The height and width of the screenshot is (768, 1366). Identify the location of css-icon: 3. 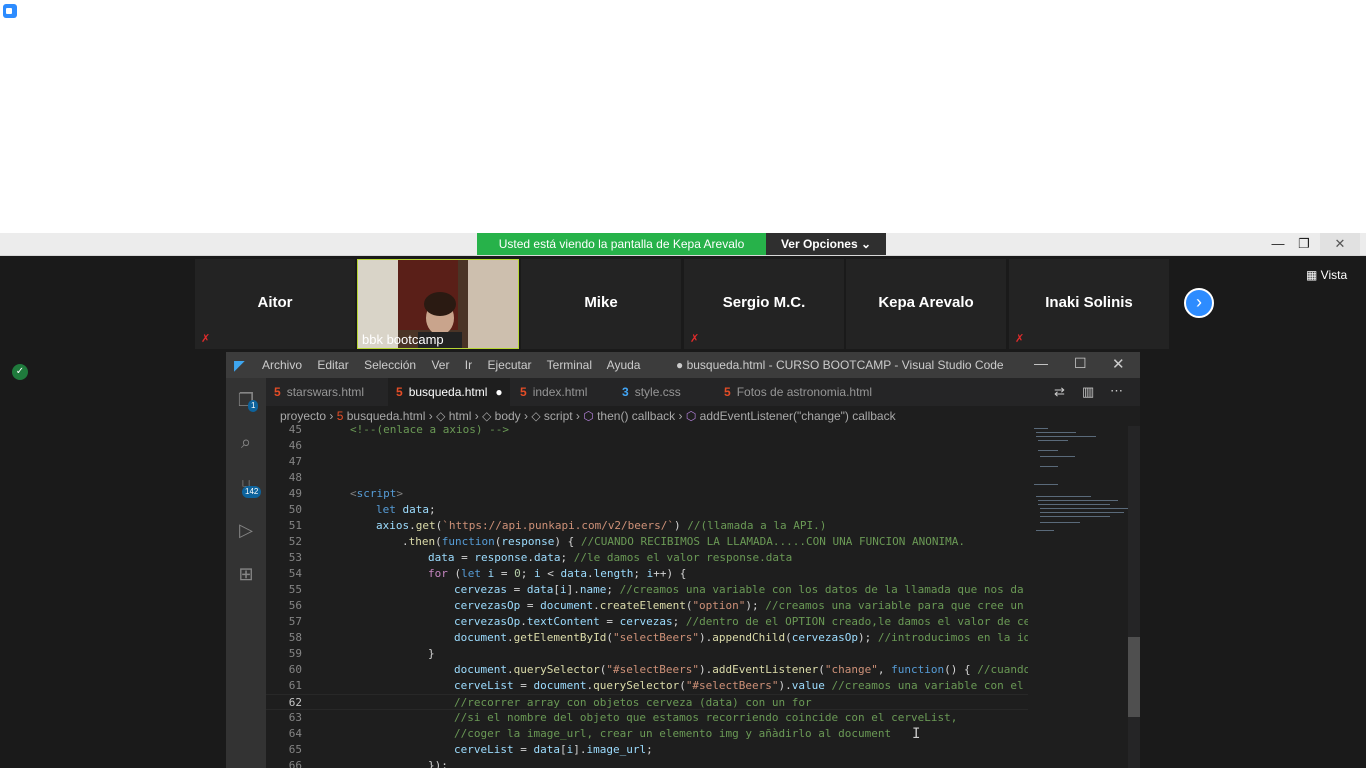
(625, 392).